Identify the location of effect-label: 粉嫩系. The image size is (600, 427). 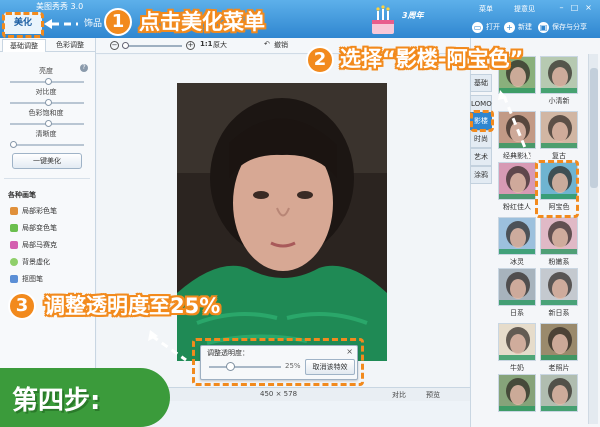
(559, 262).